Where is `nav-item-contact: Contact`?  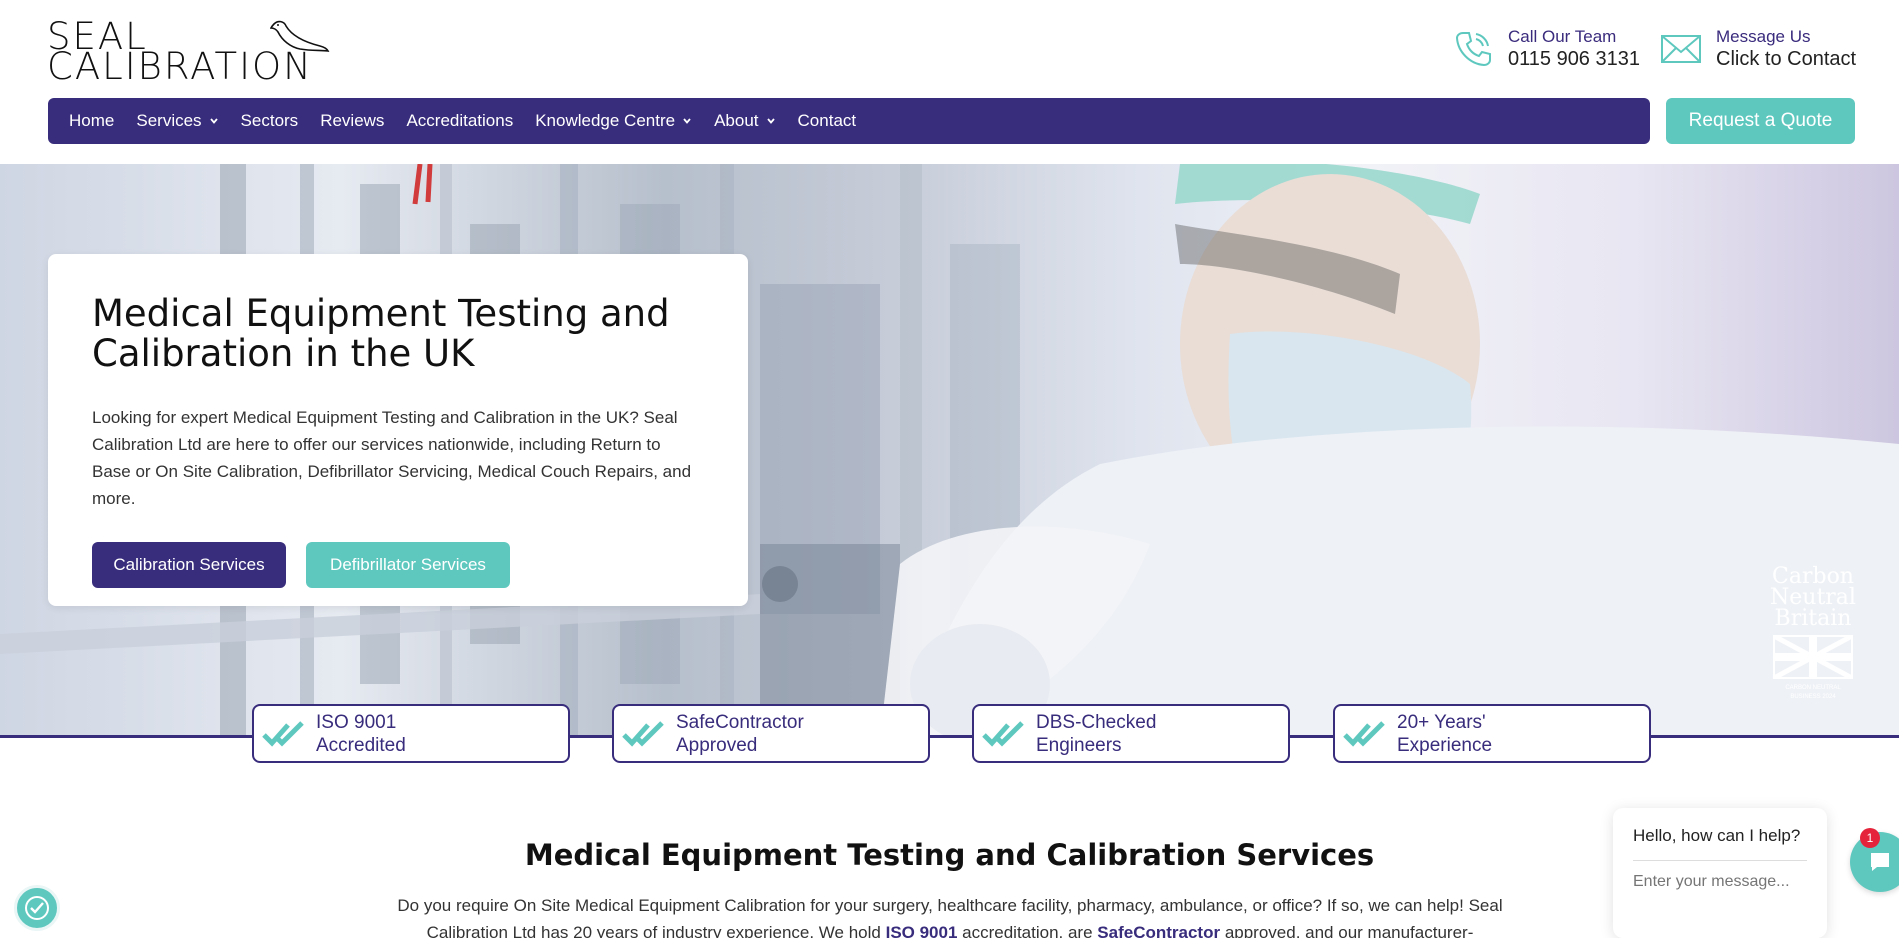 nav-item-contact: Contact is located at coordinates (827, 121).